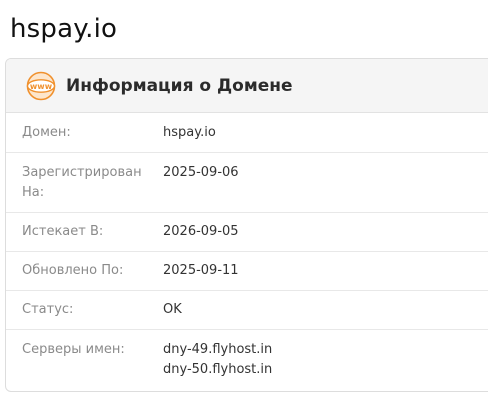 This screenshot has height=406, width=488. Describe the element at coordinates (201, 231) in the screenshot. I see `info-value-expires: 2026-09-05` at that location.